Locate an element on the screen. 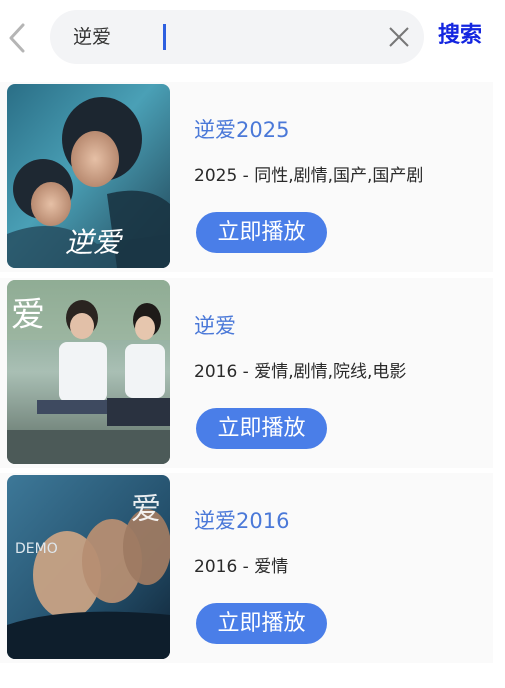  close-icon is located at coordinates (399, 37).